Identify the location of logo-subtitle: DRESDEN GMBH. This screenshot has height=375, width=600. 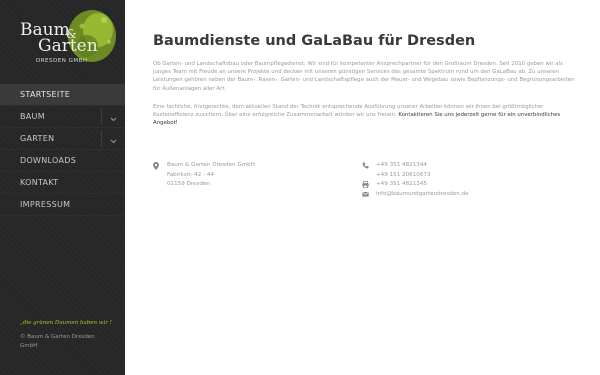
(62, 61).